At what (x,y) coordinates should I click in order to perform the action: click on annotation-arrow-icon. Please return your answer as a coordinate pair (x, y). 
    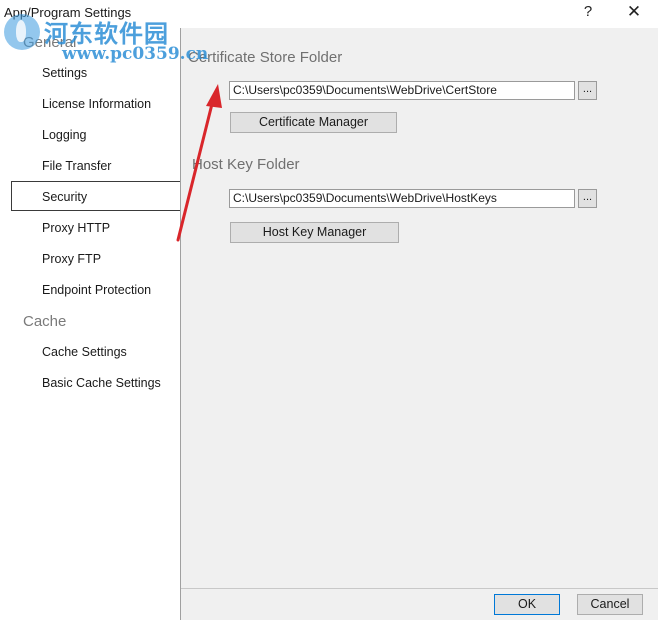
    Looking at the image, I should click on (199, 163).